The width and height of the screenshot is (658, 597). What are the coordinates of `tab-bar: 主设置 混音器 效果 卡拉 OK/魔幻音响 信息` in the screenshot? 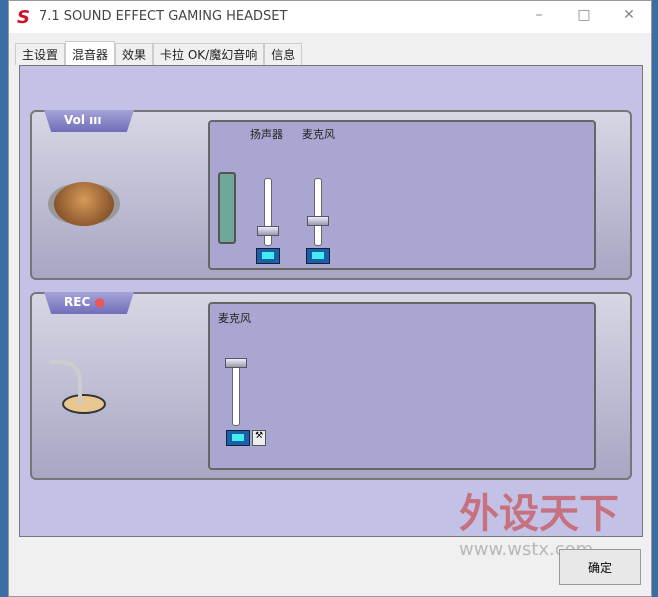 It's located at (159, 53).